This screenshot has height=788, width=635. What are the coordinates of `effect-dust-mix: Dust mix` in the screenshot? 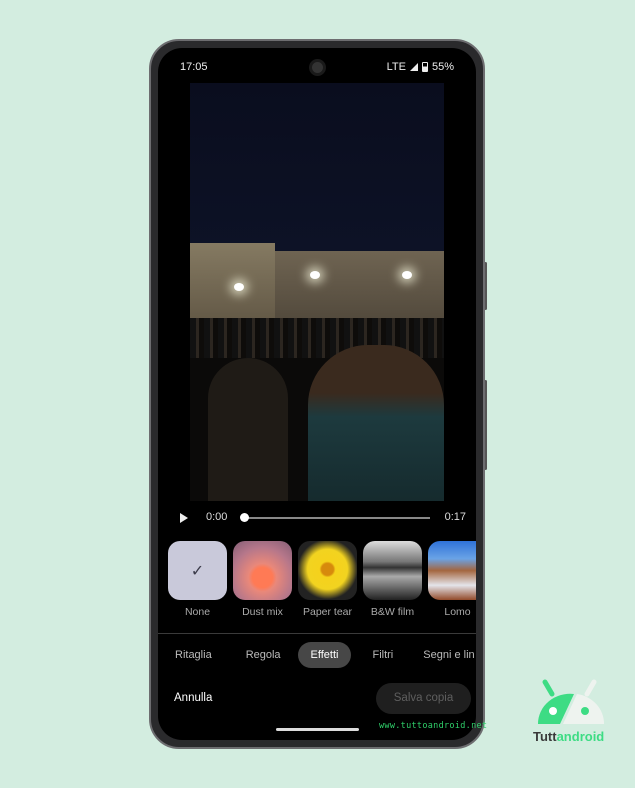 It's located at (262, 579).